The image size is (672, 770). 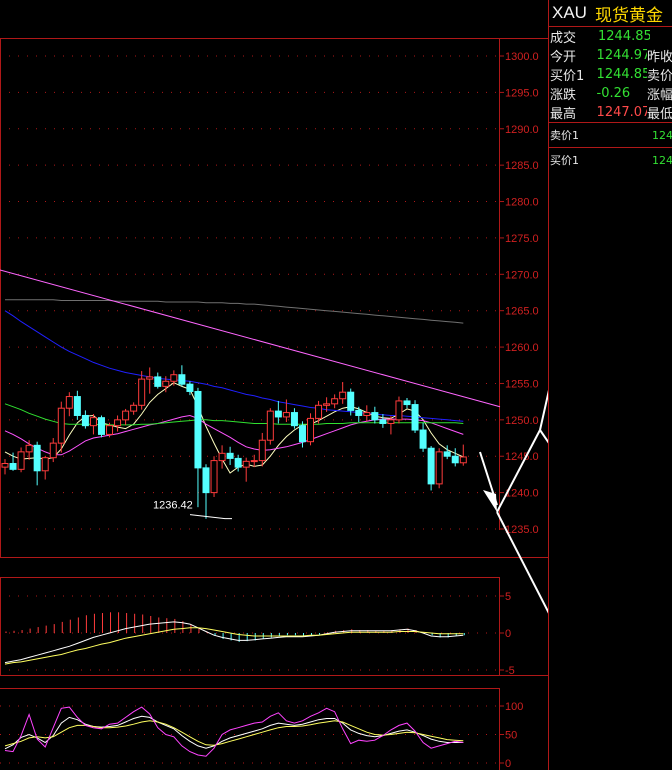 What do you see at coordinates (522, 166) in the screenshot?
I see `y-tick-label: 1285.0` at bounding box center [522, 166].